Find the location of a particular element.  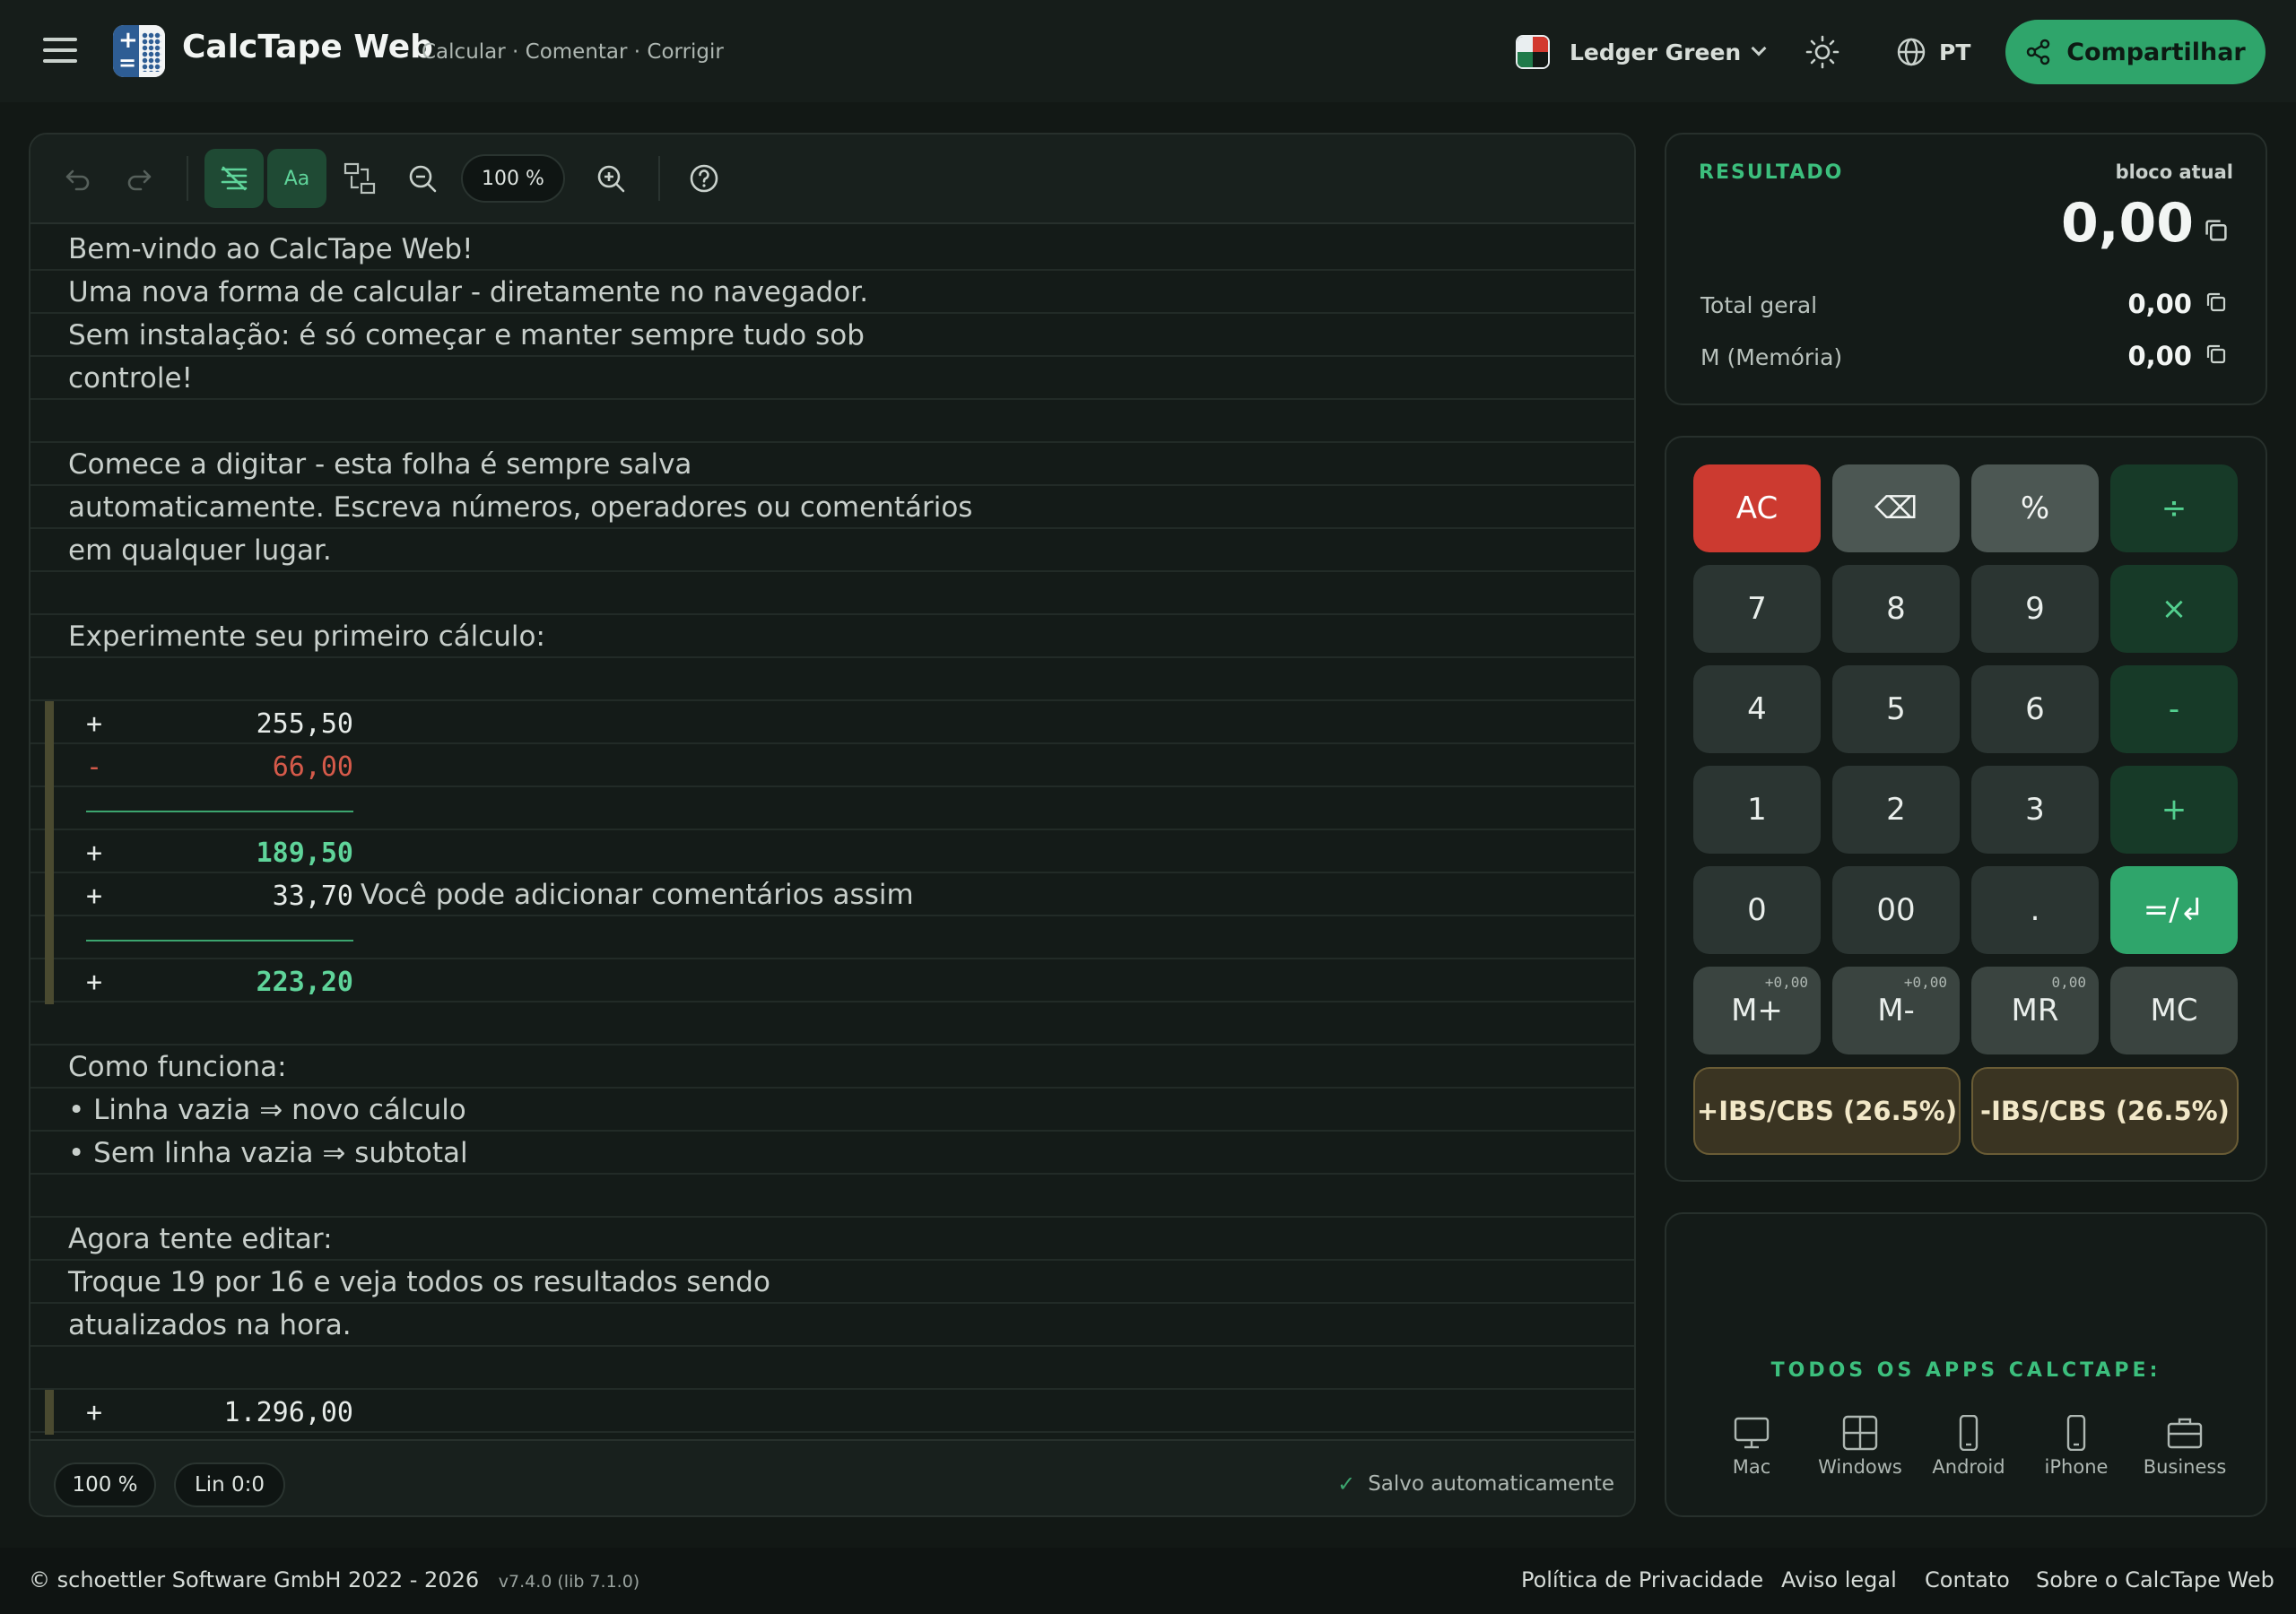

memory-clear-button: MC is located at coordinates (2174, 1010).